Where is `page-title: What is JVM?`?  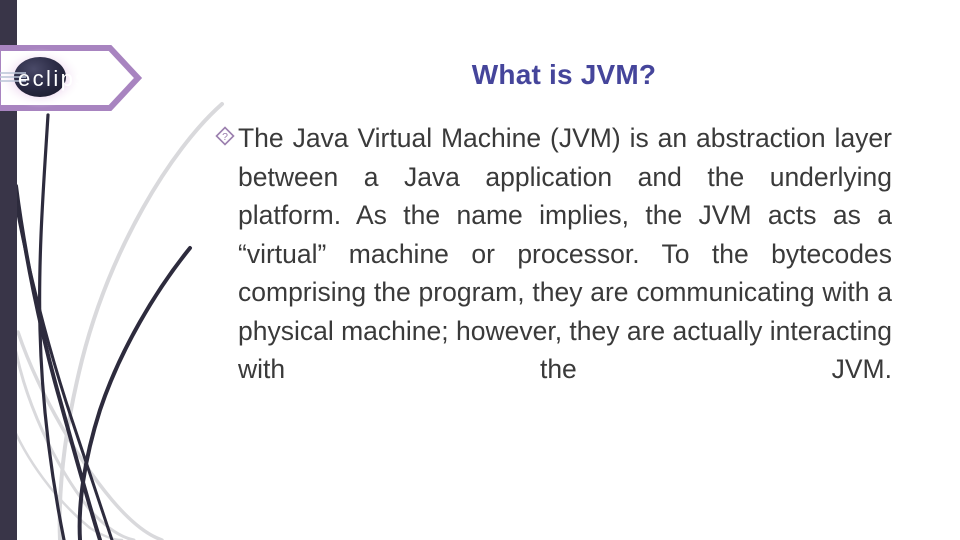
page-title: What is JVM? is located at coordinates (564, 74).